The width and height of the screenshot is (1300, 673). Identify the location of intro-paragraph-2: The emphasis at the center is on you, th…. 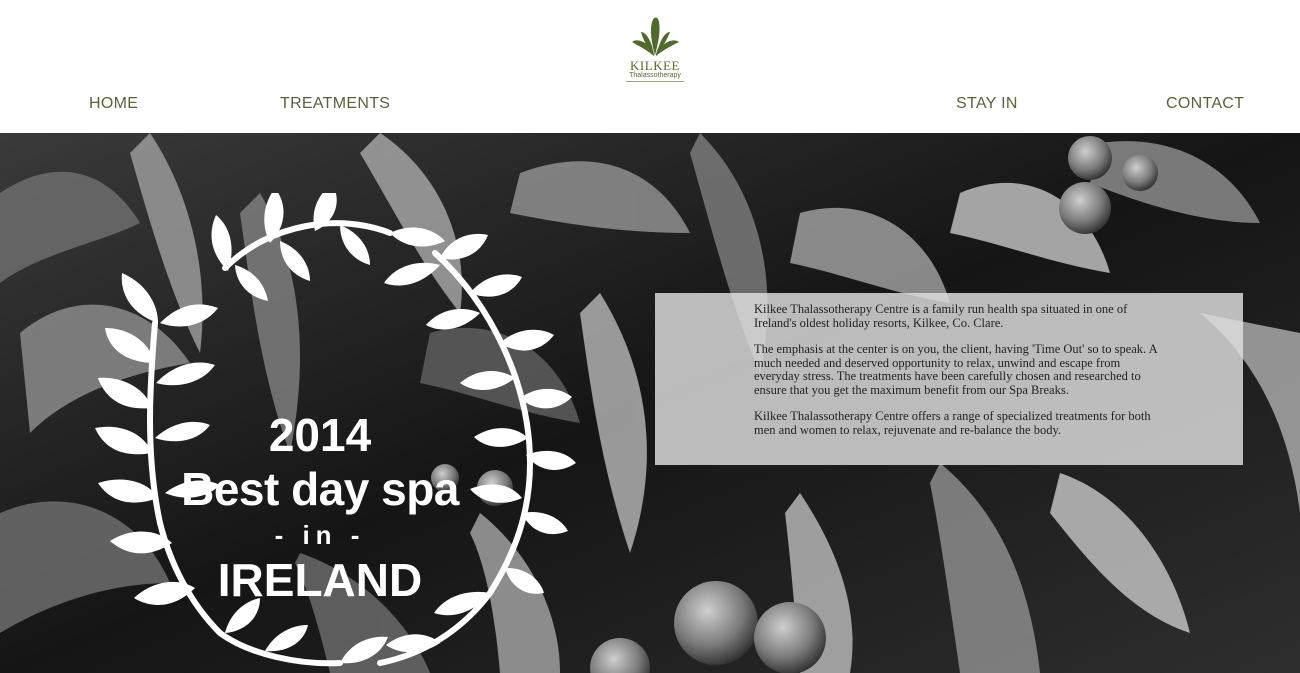
(955, 369).